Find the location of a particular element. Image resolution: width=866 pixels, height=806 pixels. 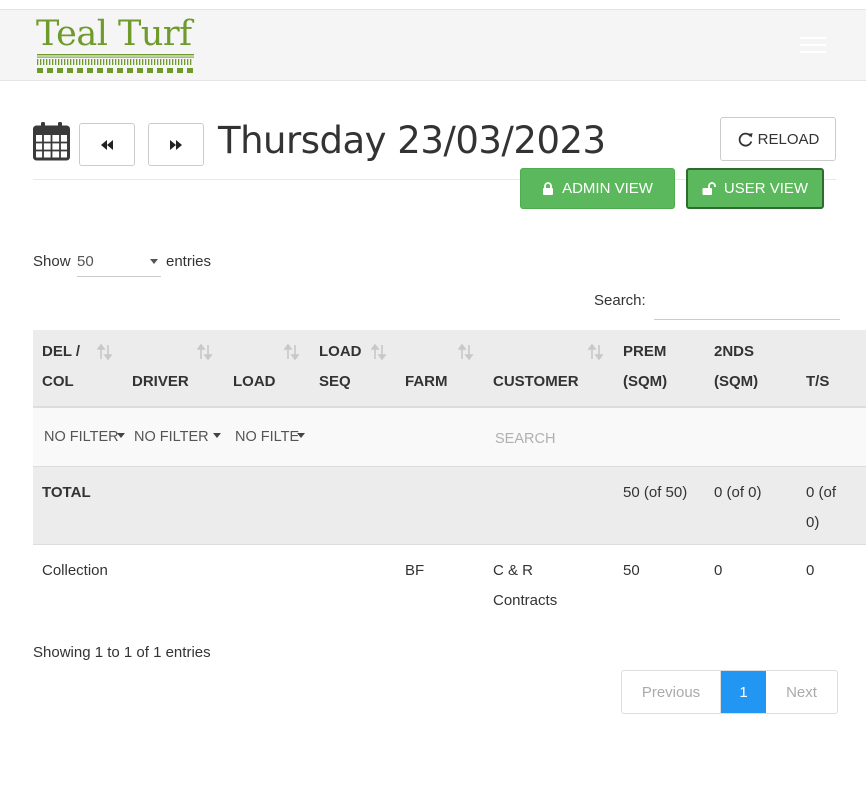

customer-search-input is located at coordinates (555, 439).